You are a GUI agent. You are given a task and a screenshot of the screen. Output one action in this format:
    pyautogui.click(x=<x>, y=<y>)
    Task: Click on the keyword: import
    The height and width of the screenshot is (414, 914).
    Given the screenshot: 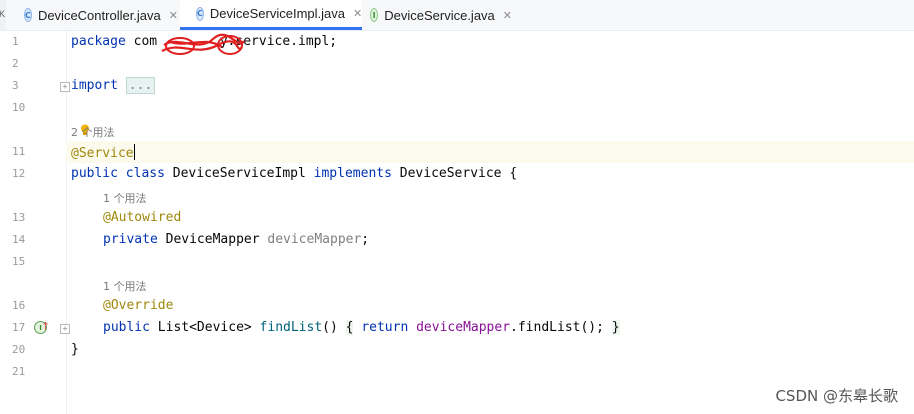 What is the action you would take?
    pyautogui.click(x=94, y=85)
    